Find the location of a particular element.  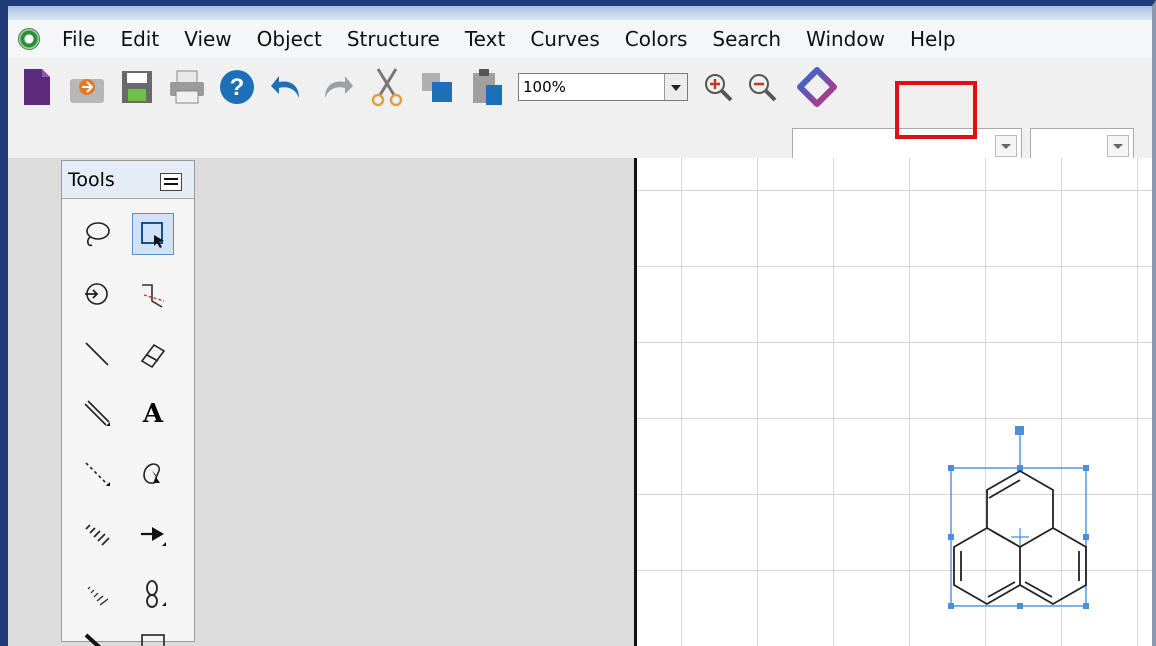

cut-button is located at coordinates (387, 87).